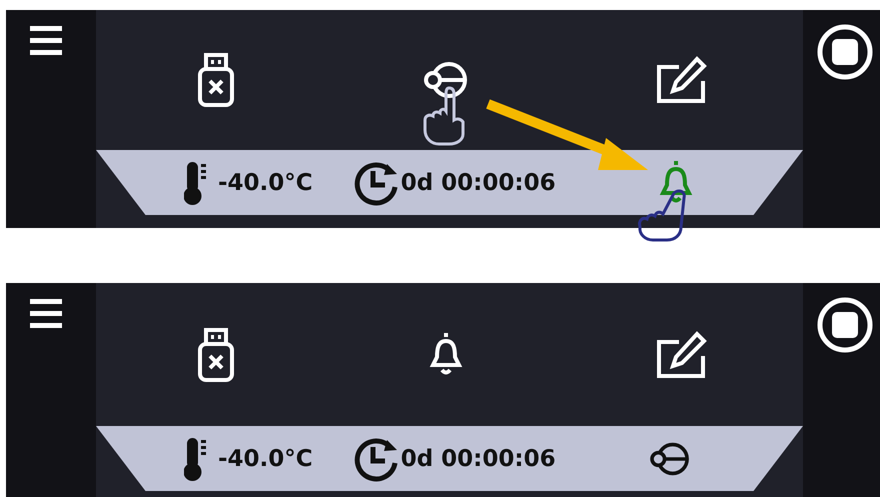 The width and height of the screenshot is (880, 497). I want to click on pointing-hand-icon, so click(443, 115).